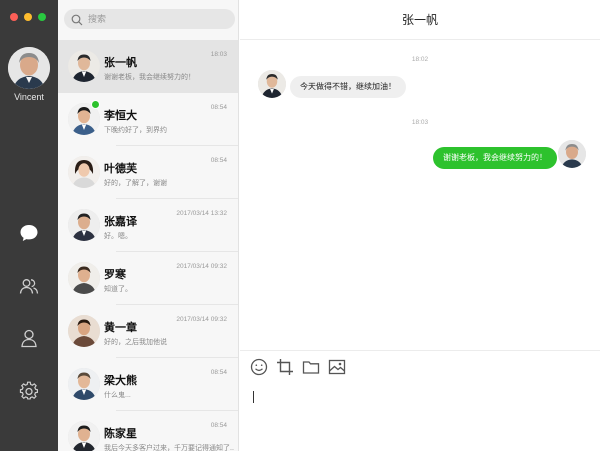 This screenshot has width=600, height=451. What do you see at coordinates (120, 63) in the screenshot?
I see `contact-name: 张一帆` at bounding box center [120, 63].